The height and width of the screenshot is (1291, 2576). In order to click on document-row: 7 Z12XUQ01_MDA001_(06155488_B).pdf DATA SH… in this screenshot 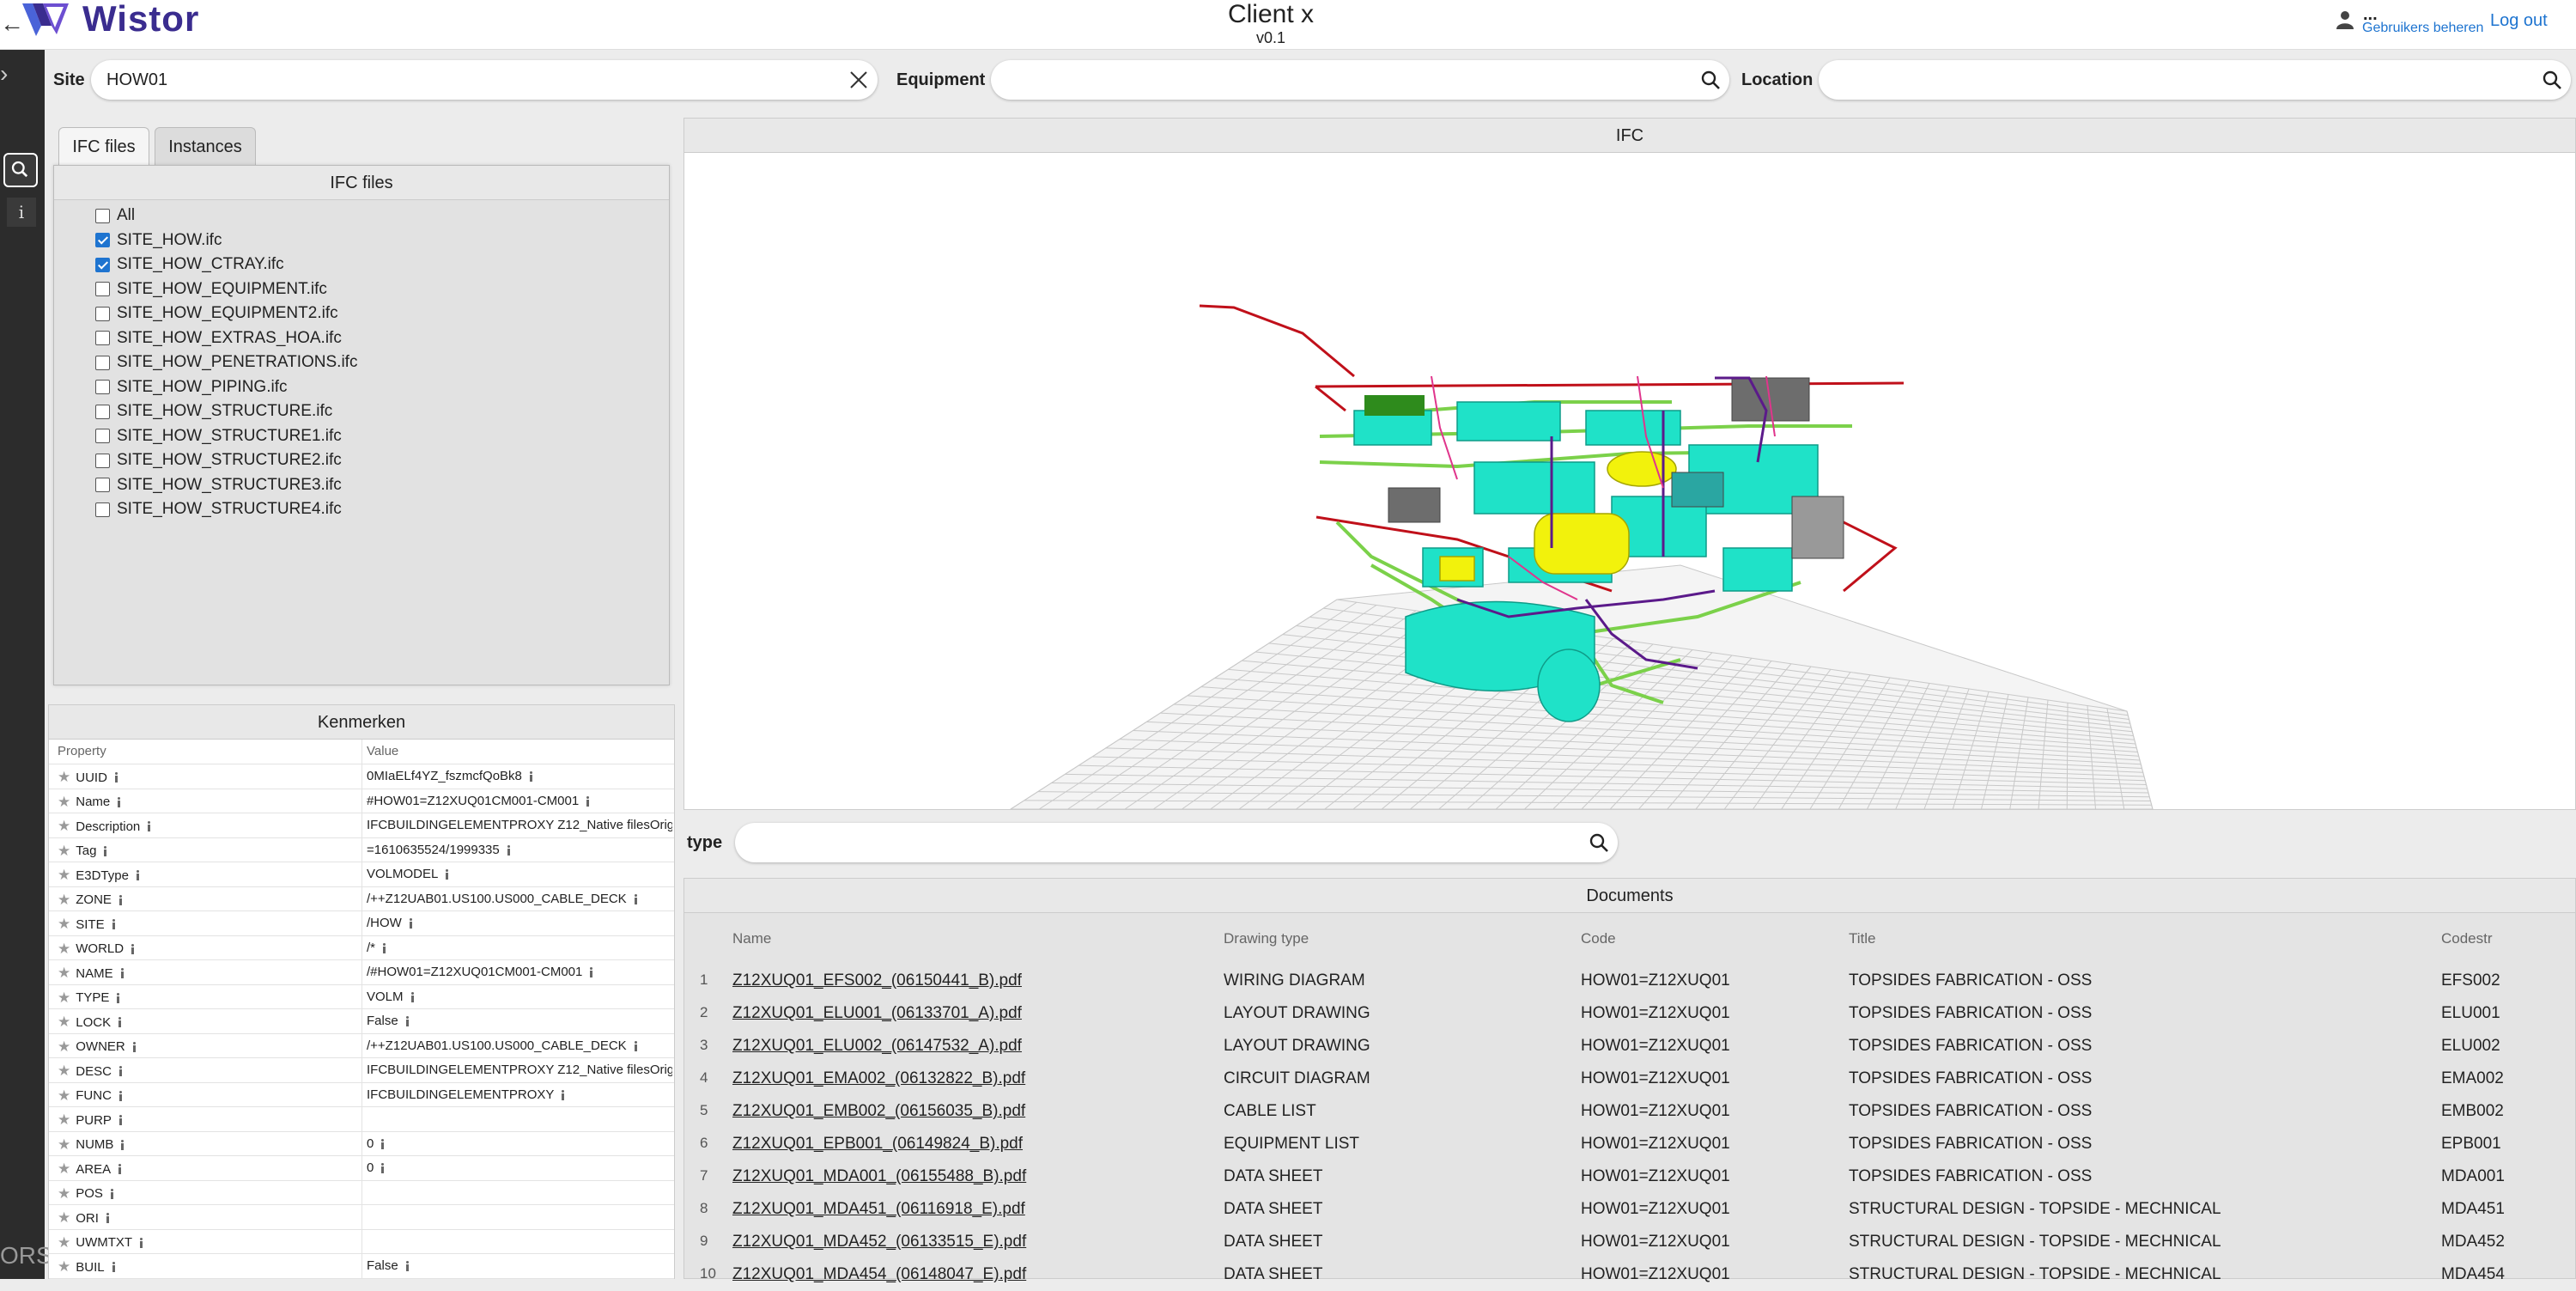, I will do `click(1630, 1176)`.